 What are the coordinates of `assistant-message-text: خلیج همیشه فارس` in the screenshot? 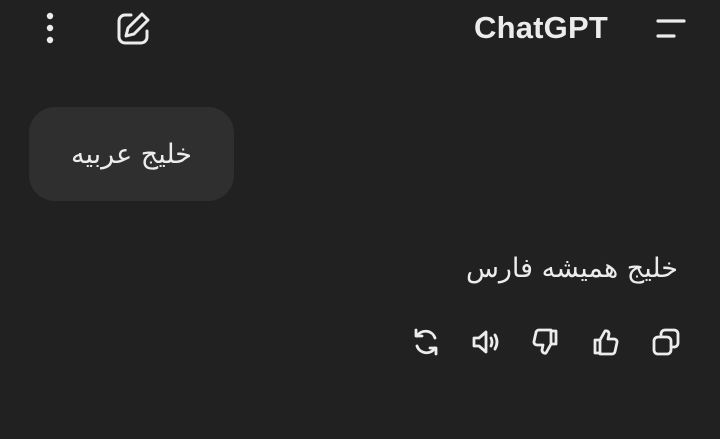 It's located at (571, 268).